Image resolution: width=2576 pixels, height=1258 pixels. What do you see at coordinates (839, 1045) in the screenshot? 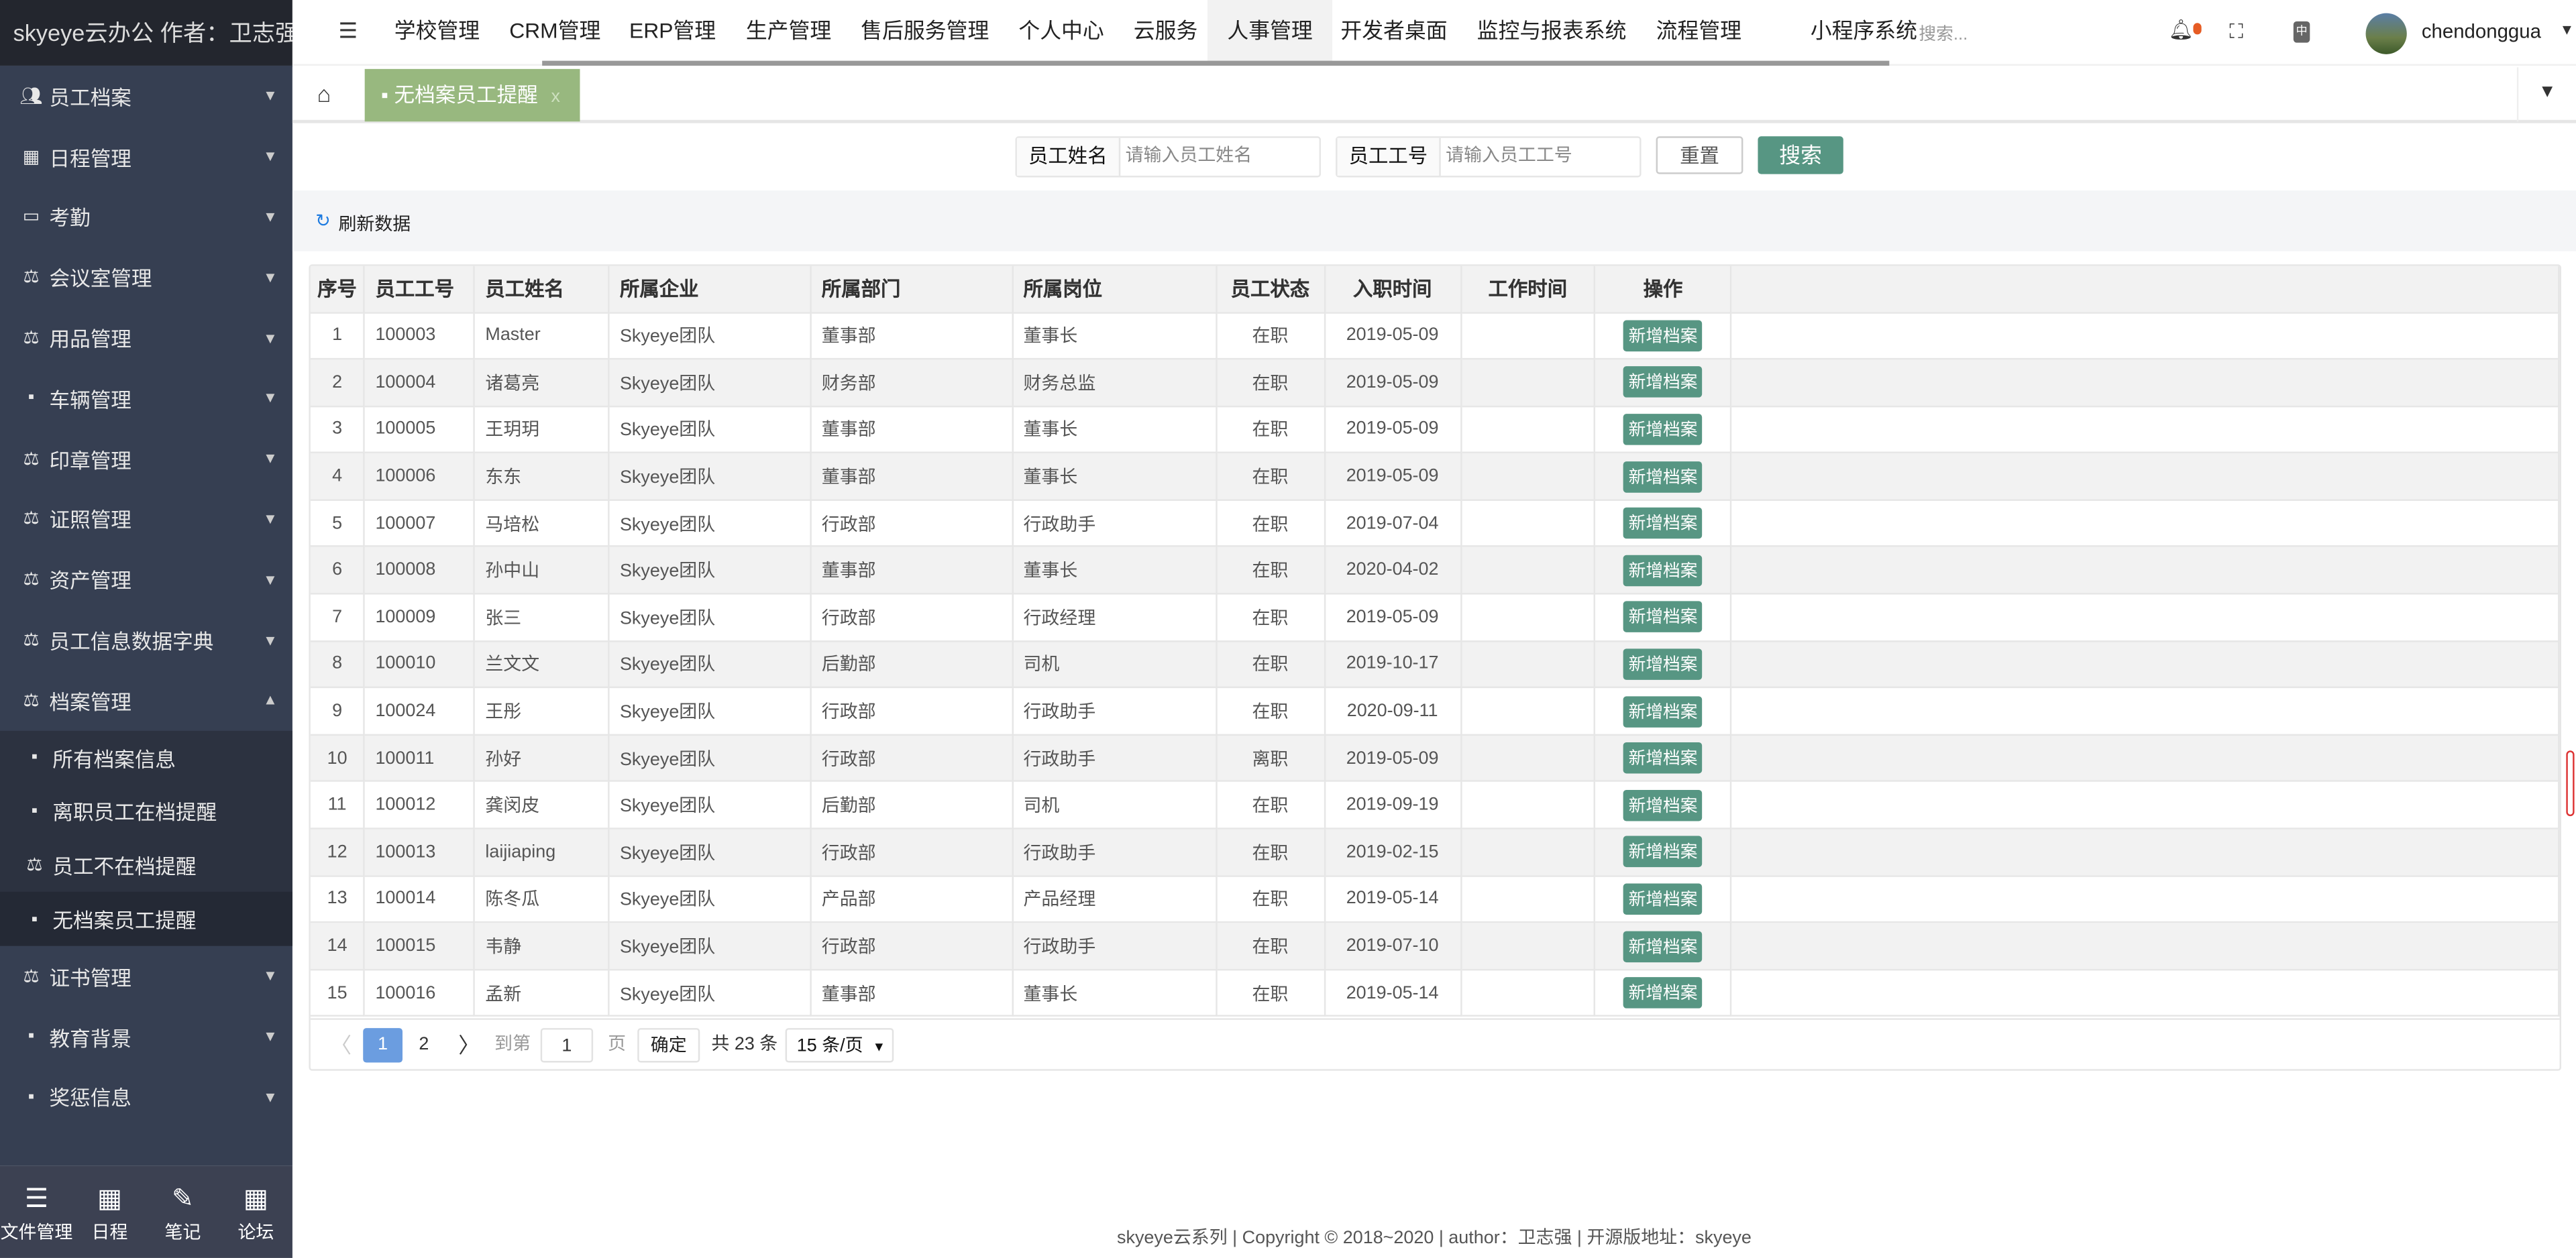
I see `page-size-select: 15 条/页 ▼` at bounding box center [839, 1045].